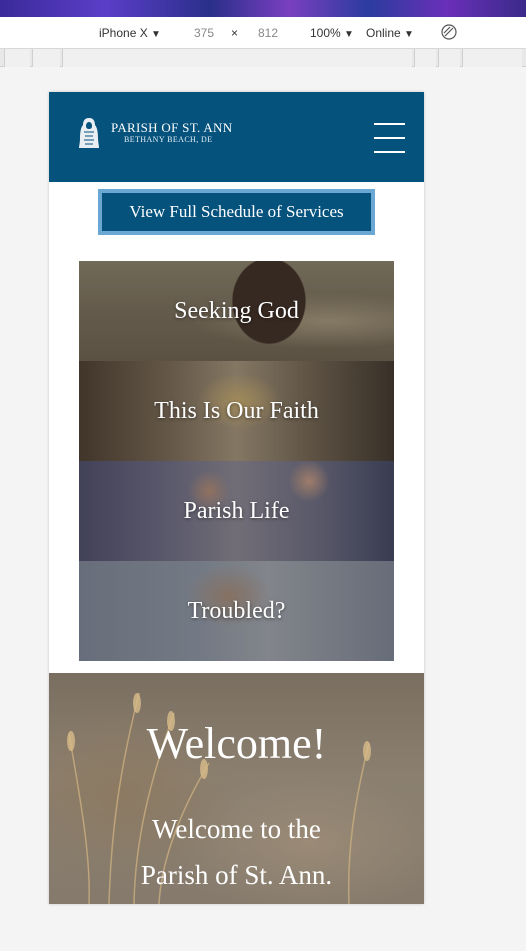  I want to click on tile-parish-life: Parish Life, so click(236, 511).